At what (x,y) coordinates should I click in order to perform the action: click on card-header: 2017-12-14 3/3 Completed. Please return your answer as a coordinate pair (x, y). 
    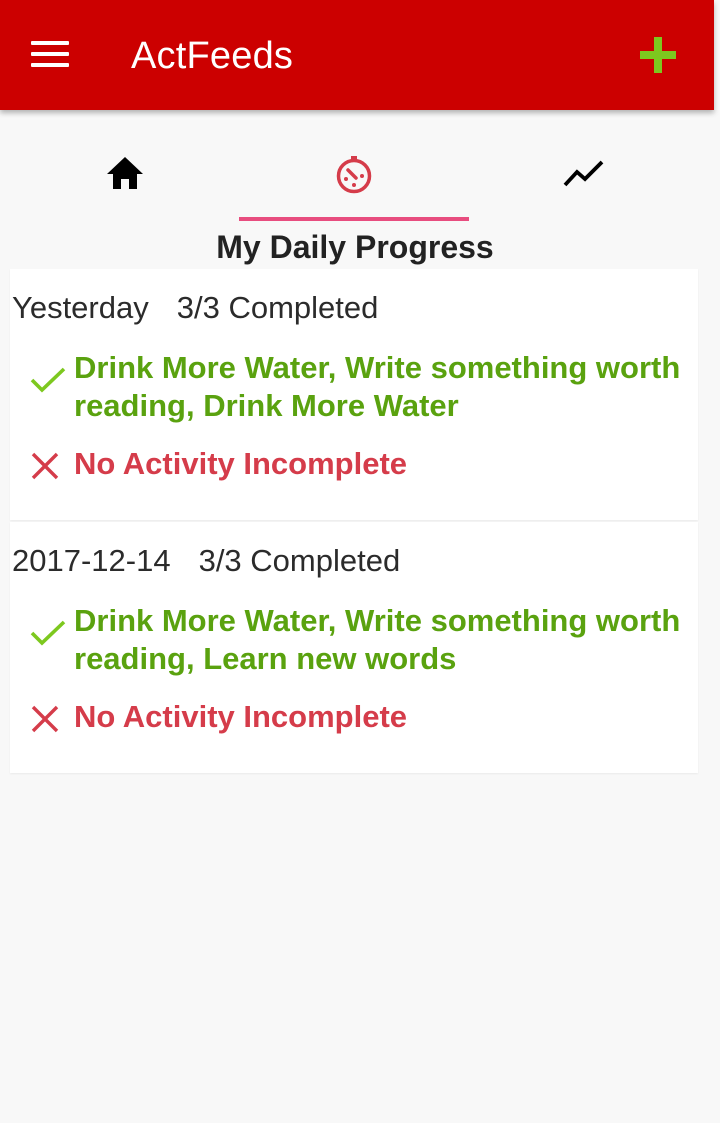
    Looking at the image, I should click on (206, 561).